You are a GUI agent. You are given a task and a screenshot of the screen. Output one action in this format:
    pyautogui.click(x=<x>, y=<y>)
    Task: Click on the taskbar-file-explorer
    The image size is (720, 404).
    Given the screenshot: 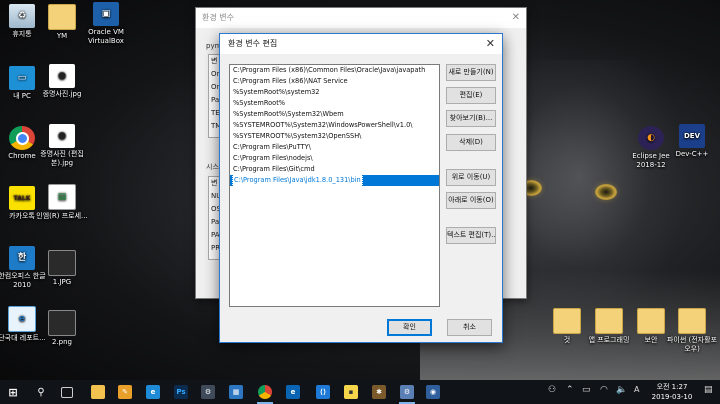 What is the action you would take?
    pyautogui.click(x=98, y=392)
    